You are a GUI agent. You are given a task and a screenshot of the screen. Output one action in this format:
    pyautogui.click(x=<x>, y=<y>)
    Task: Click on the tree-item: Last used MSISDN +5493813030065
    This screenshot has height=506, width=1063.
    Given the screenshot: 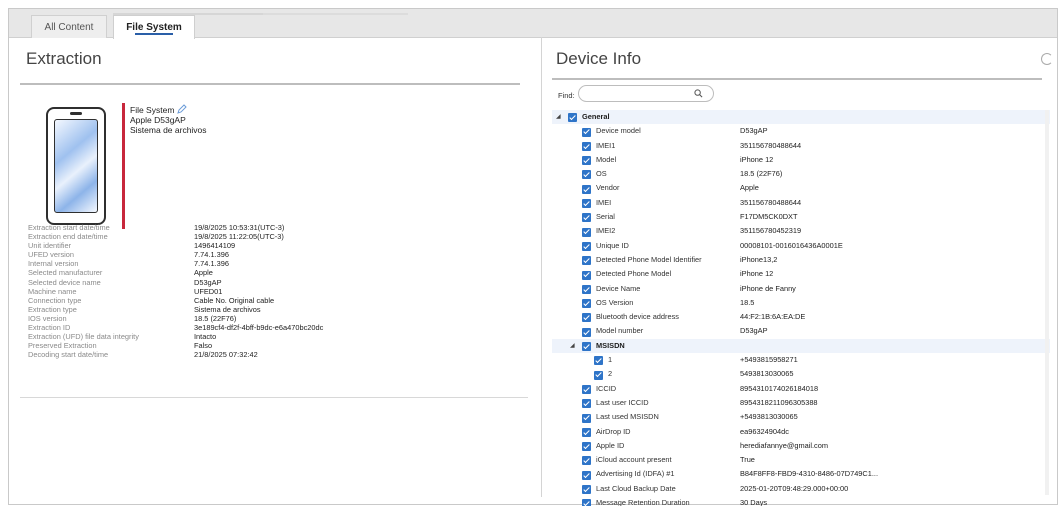 What is the action you would take?
    pyautogui.click(x=801, y=417)
    